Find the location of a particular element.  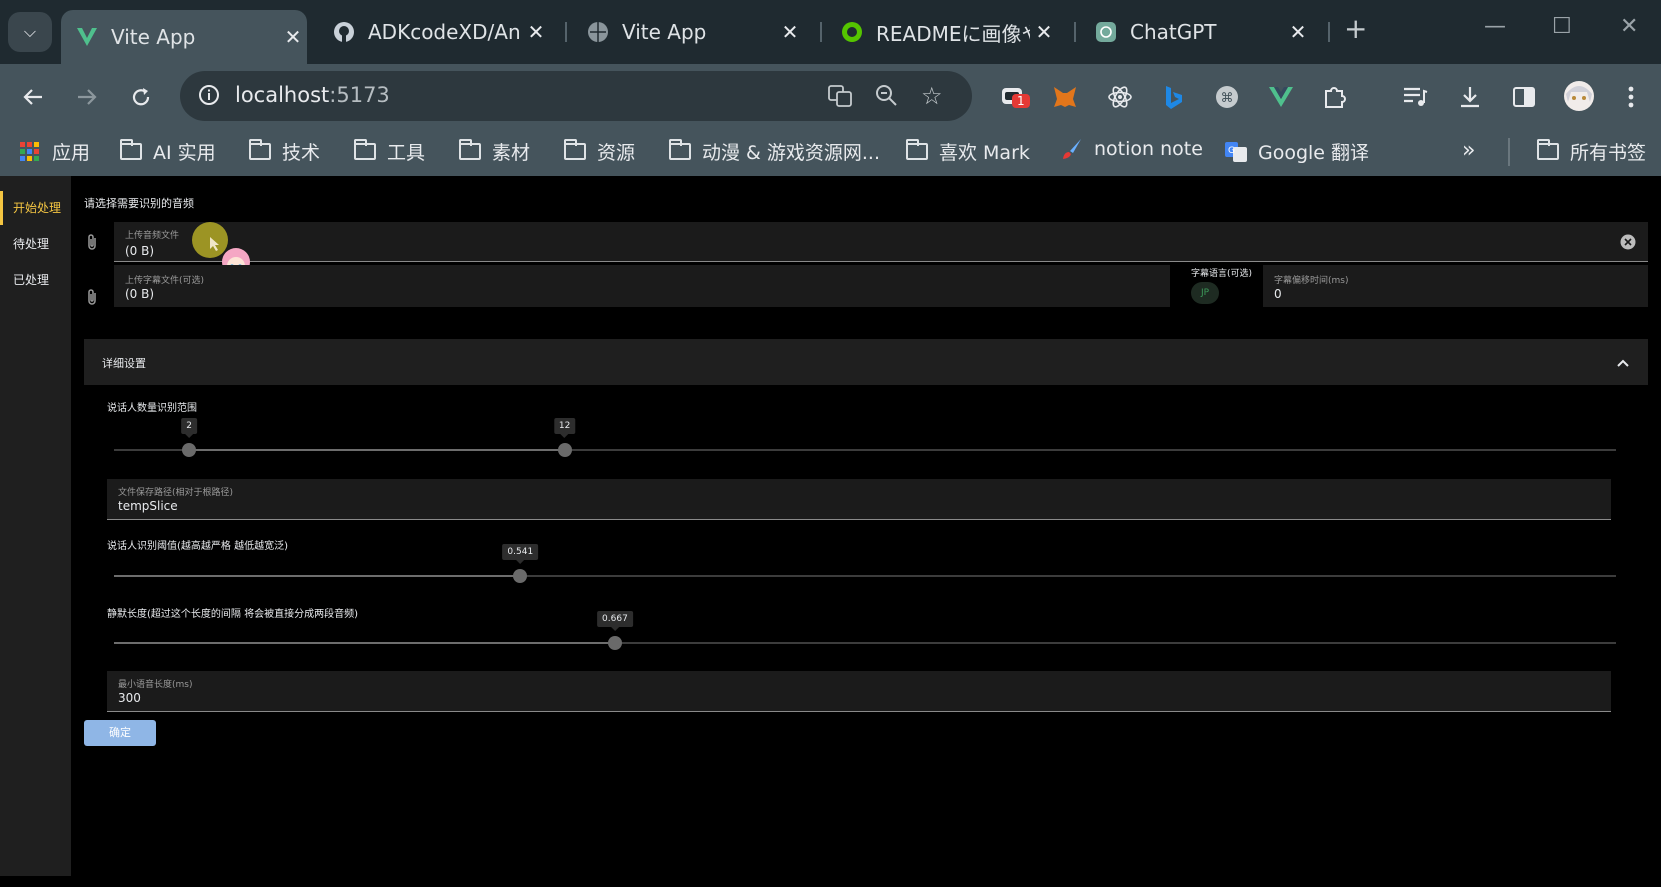

chevron-up-icon is located at coordinates (1623, 362).